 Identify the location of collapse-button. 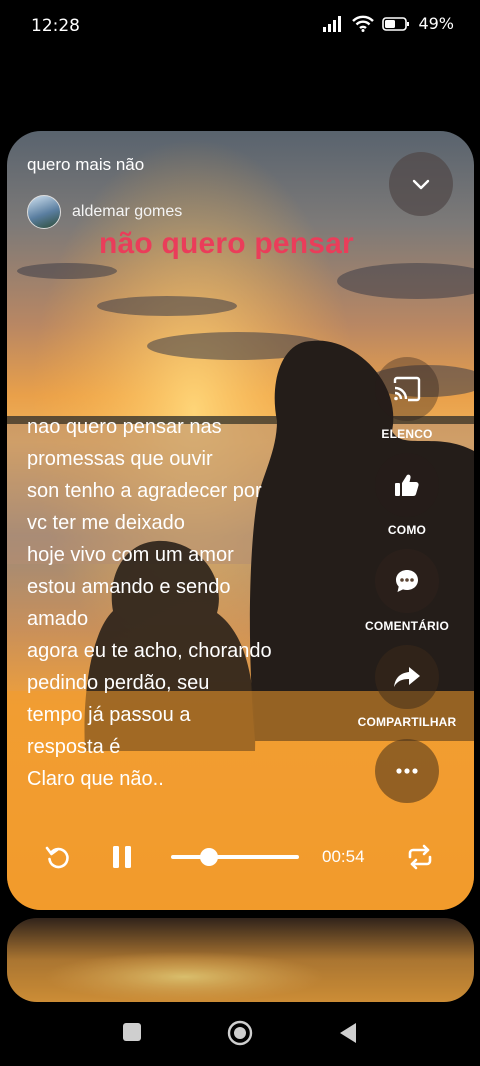
(421, 184).